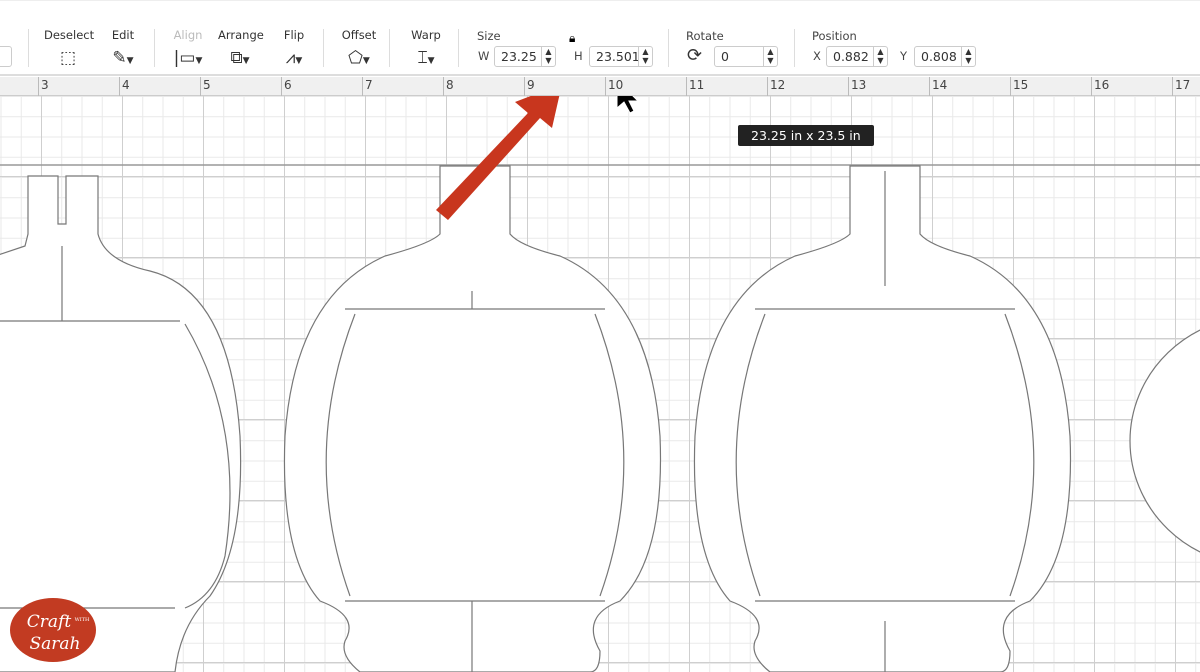 Image resolution: width=1200 pixels, height=672 pixels. I want to click on edit-label: Edit, so click(123, 35).